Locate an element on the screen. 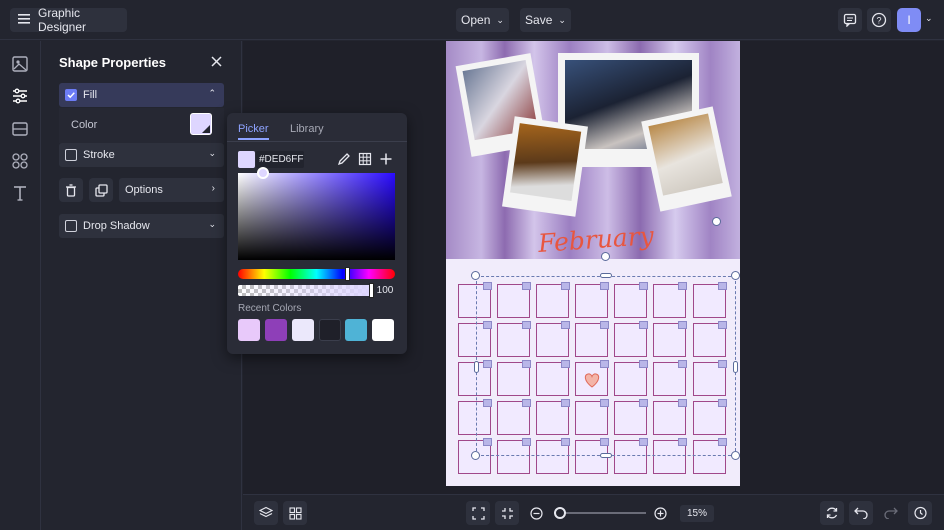 The width and height of the screenshot is (944, 530). hamburger-icon is located at coordinates (24, 20).